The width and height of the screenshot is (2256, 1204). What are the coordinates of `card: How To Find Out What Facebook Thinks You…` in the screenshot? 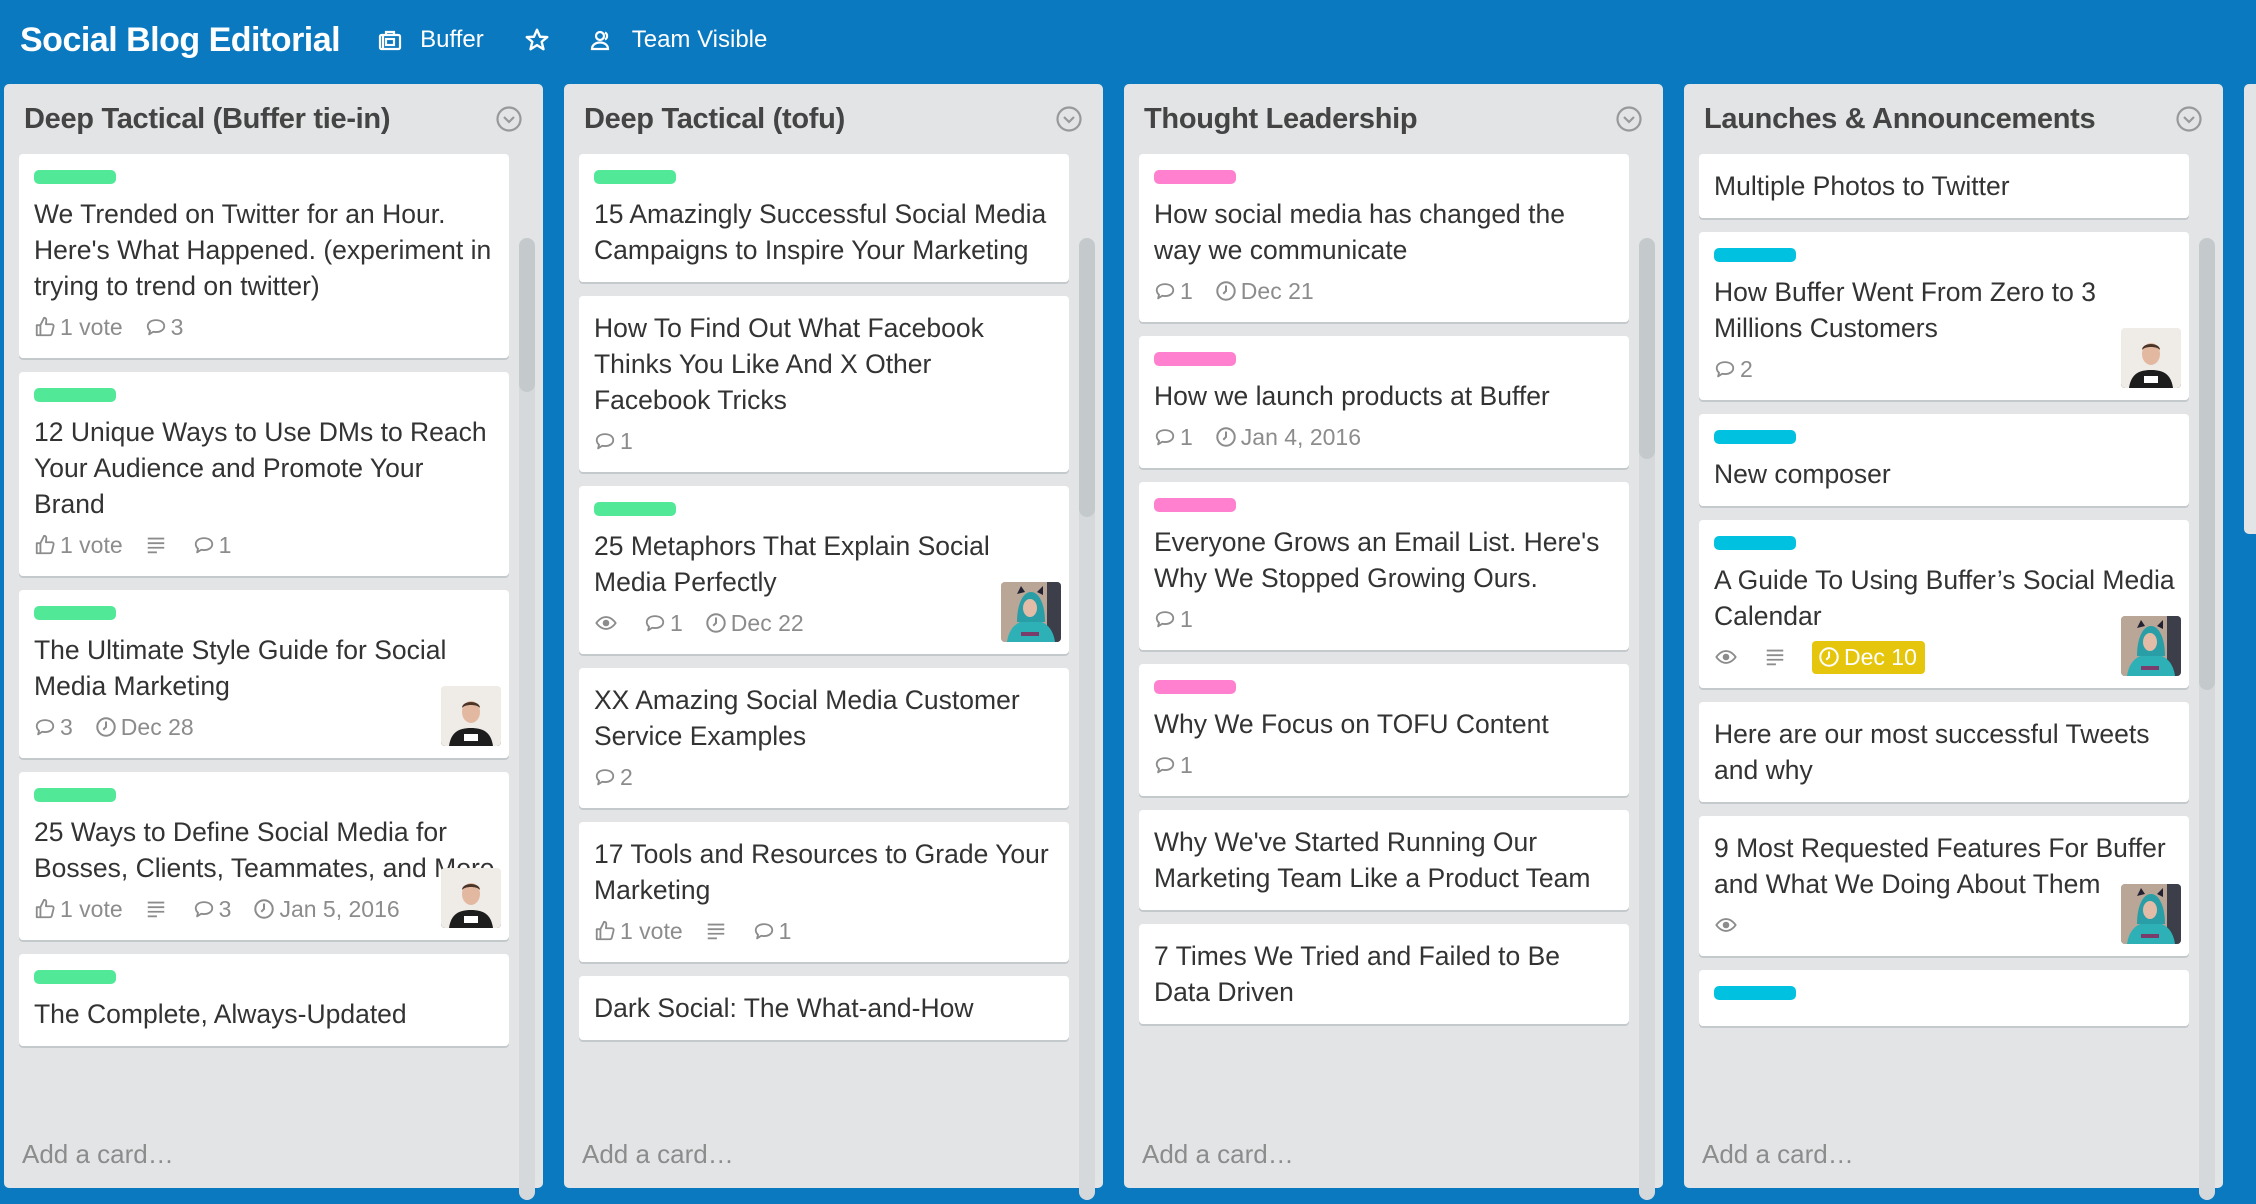 It's located at (824, 384).